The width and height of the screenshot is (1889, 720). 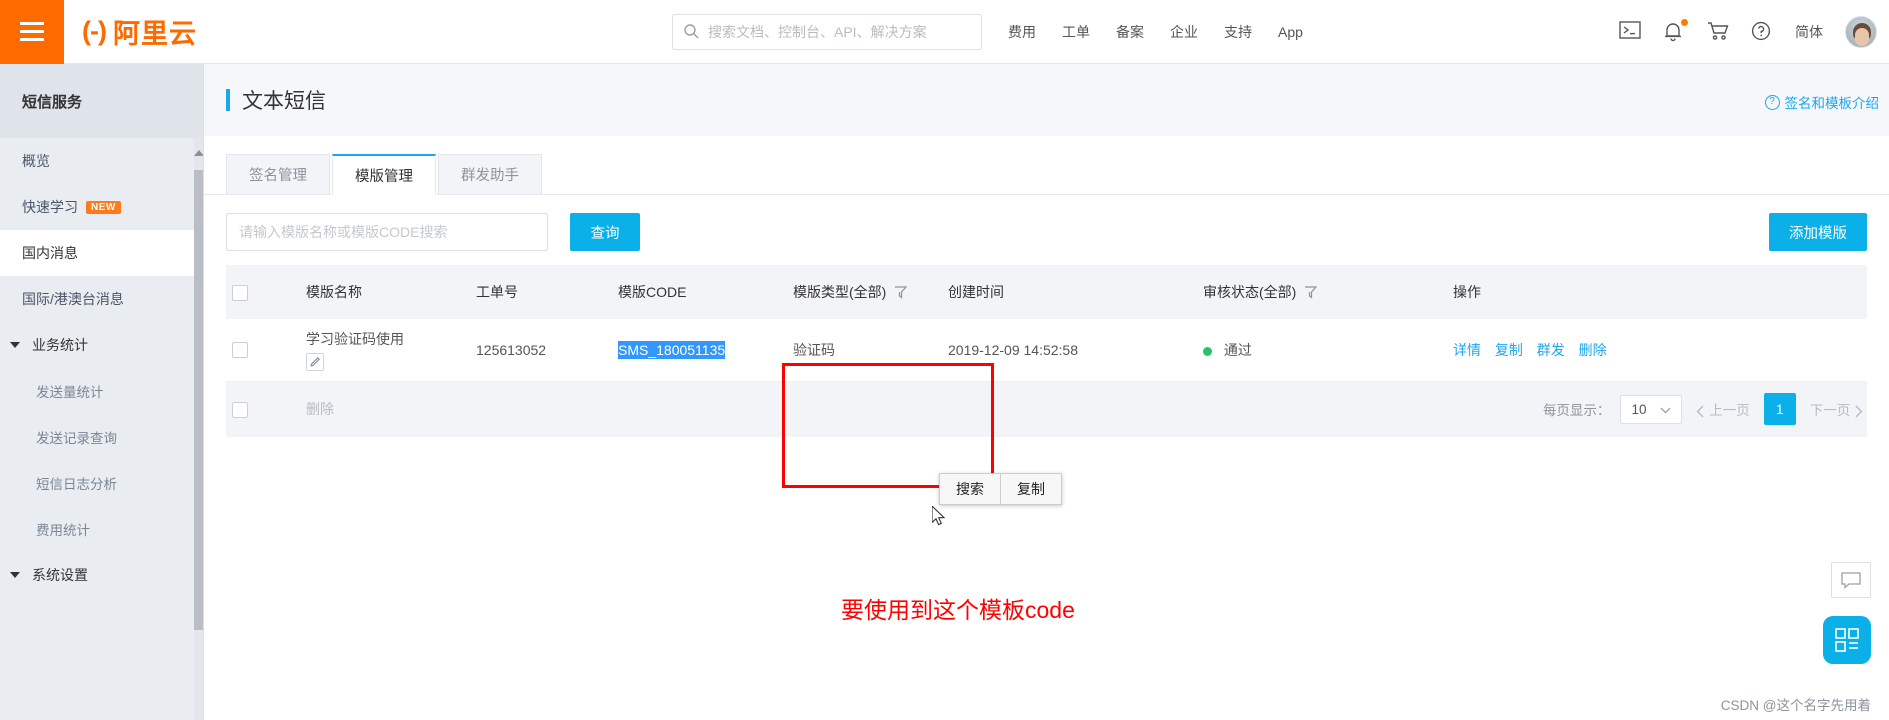 I want to click on tab-signature-management: 签名管理, so click(x=278, y=174).